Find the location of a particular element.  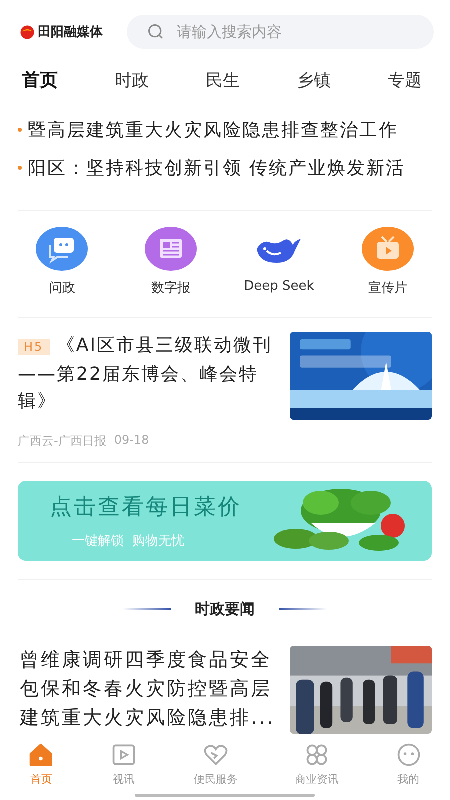

category-tab: 专题 is located at coordinates (405, 80).